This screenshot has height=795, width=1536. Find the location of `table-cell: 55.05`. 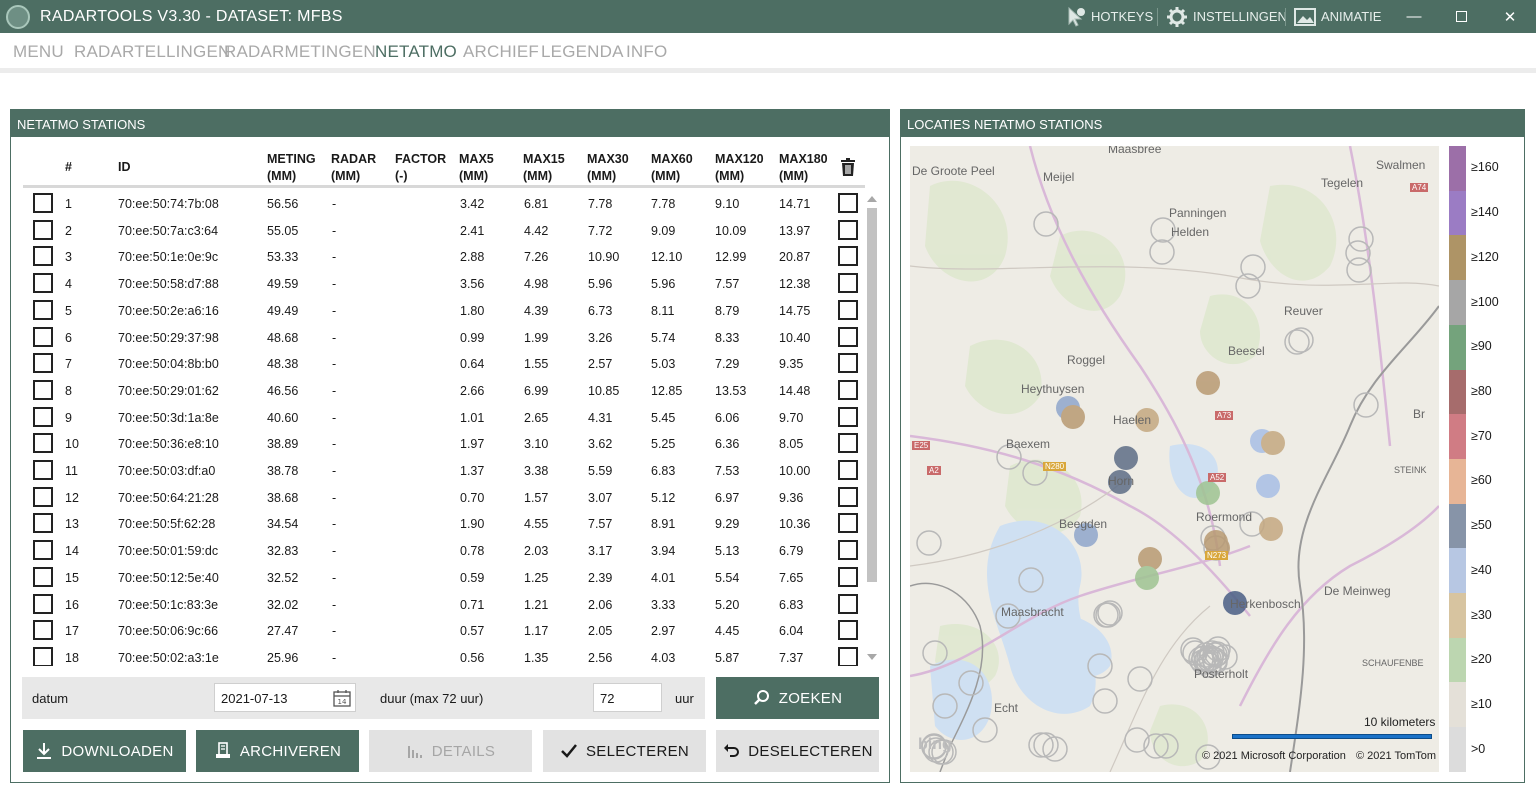

table-cell: 55.05 is located at coordinates (283, 230).